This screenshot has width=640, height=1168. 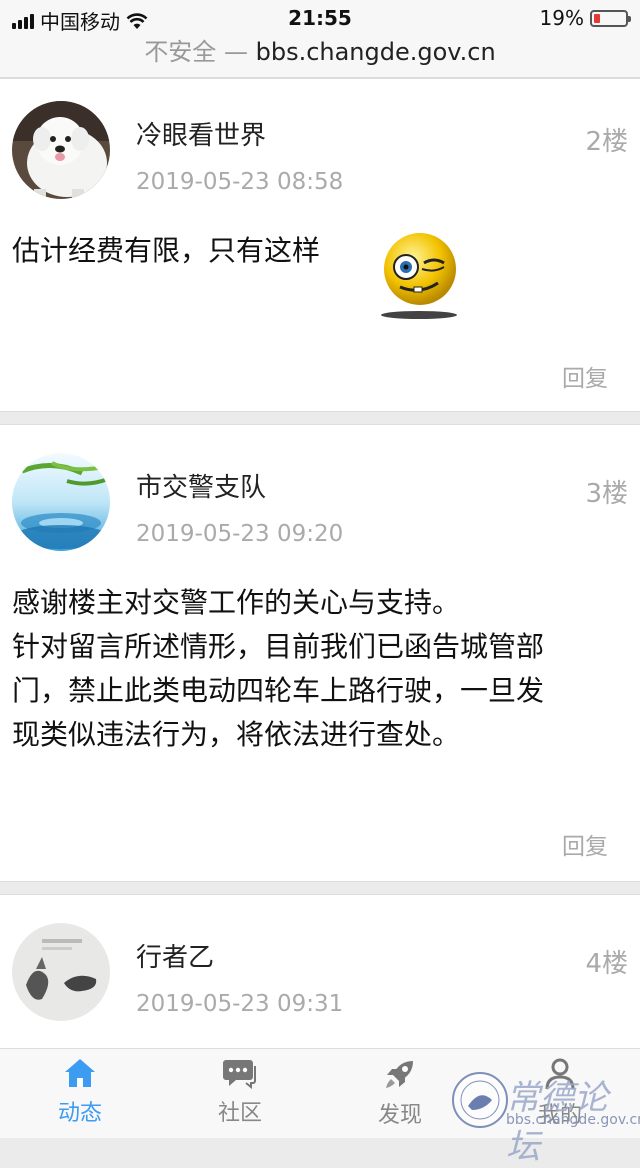 What do you see at coordinates (196, 52) in the screenshot?
I see `insecure-label: 不安全 —` at bounding box center [196, 52].